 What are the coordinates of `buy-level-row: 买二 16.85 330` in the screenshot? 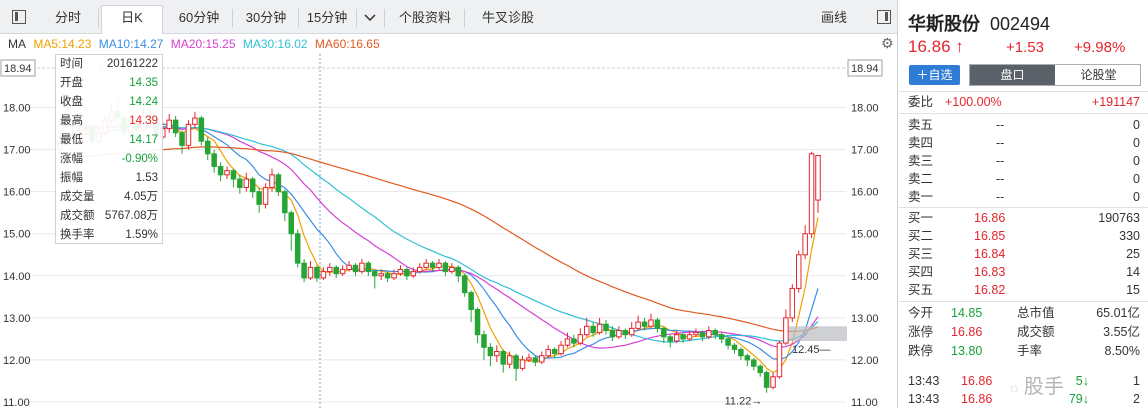 It's located at (1023, 236).